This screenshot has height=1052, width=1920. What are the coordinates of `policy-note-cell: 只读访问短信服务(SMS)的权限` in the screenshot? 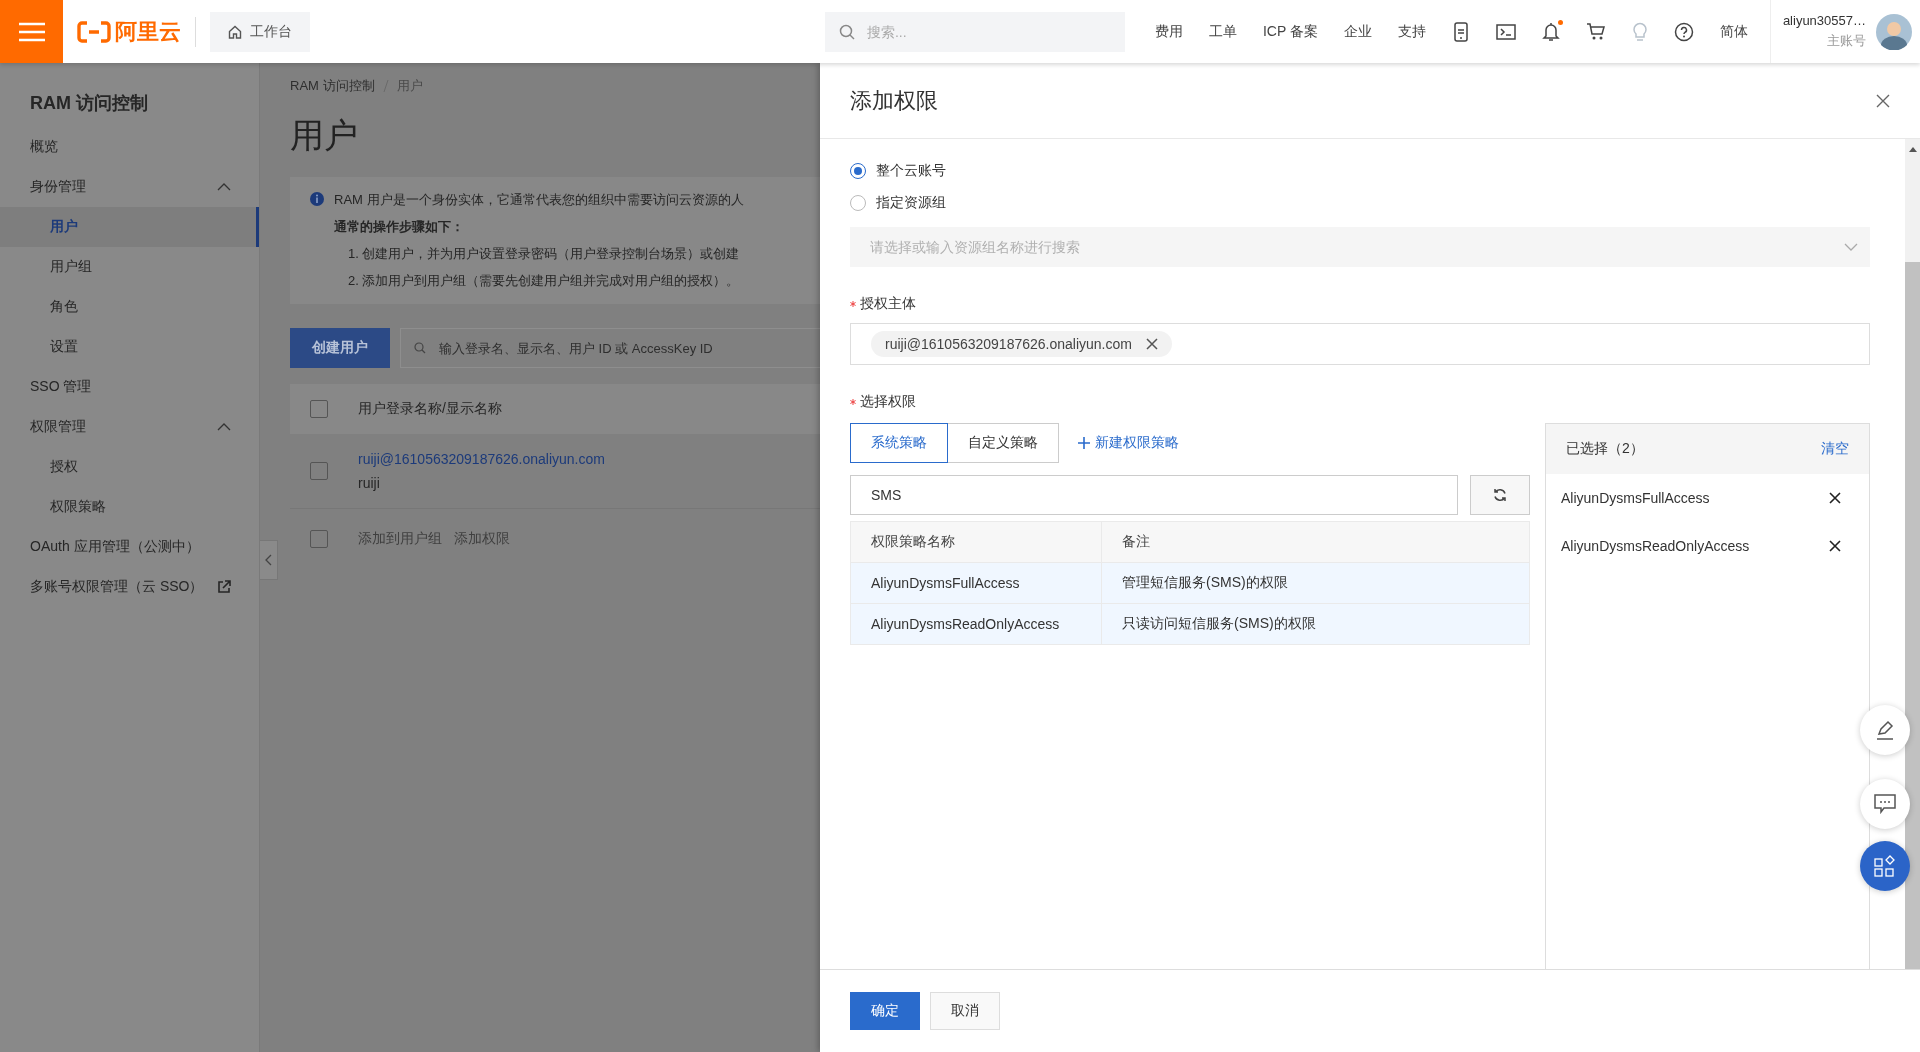 It's located at (1315, 624).